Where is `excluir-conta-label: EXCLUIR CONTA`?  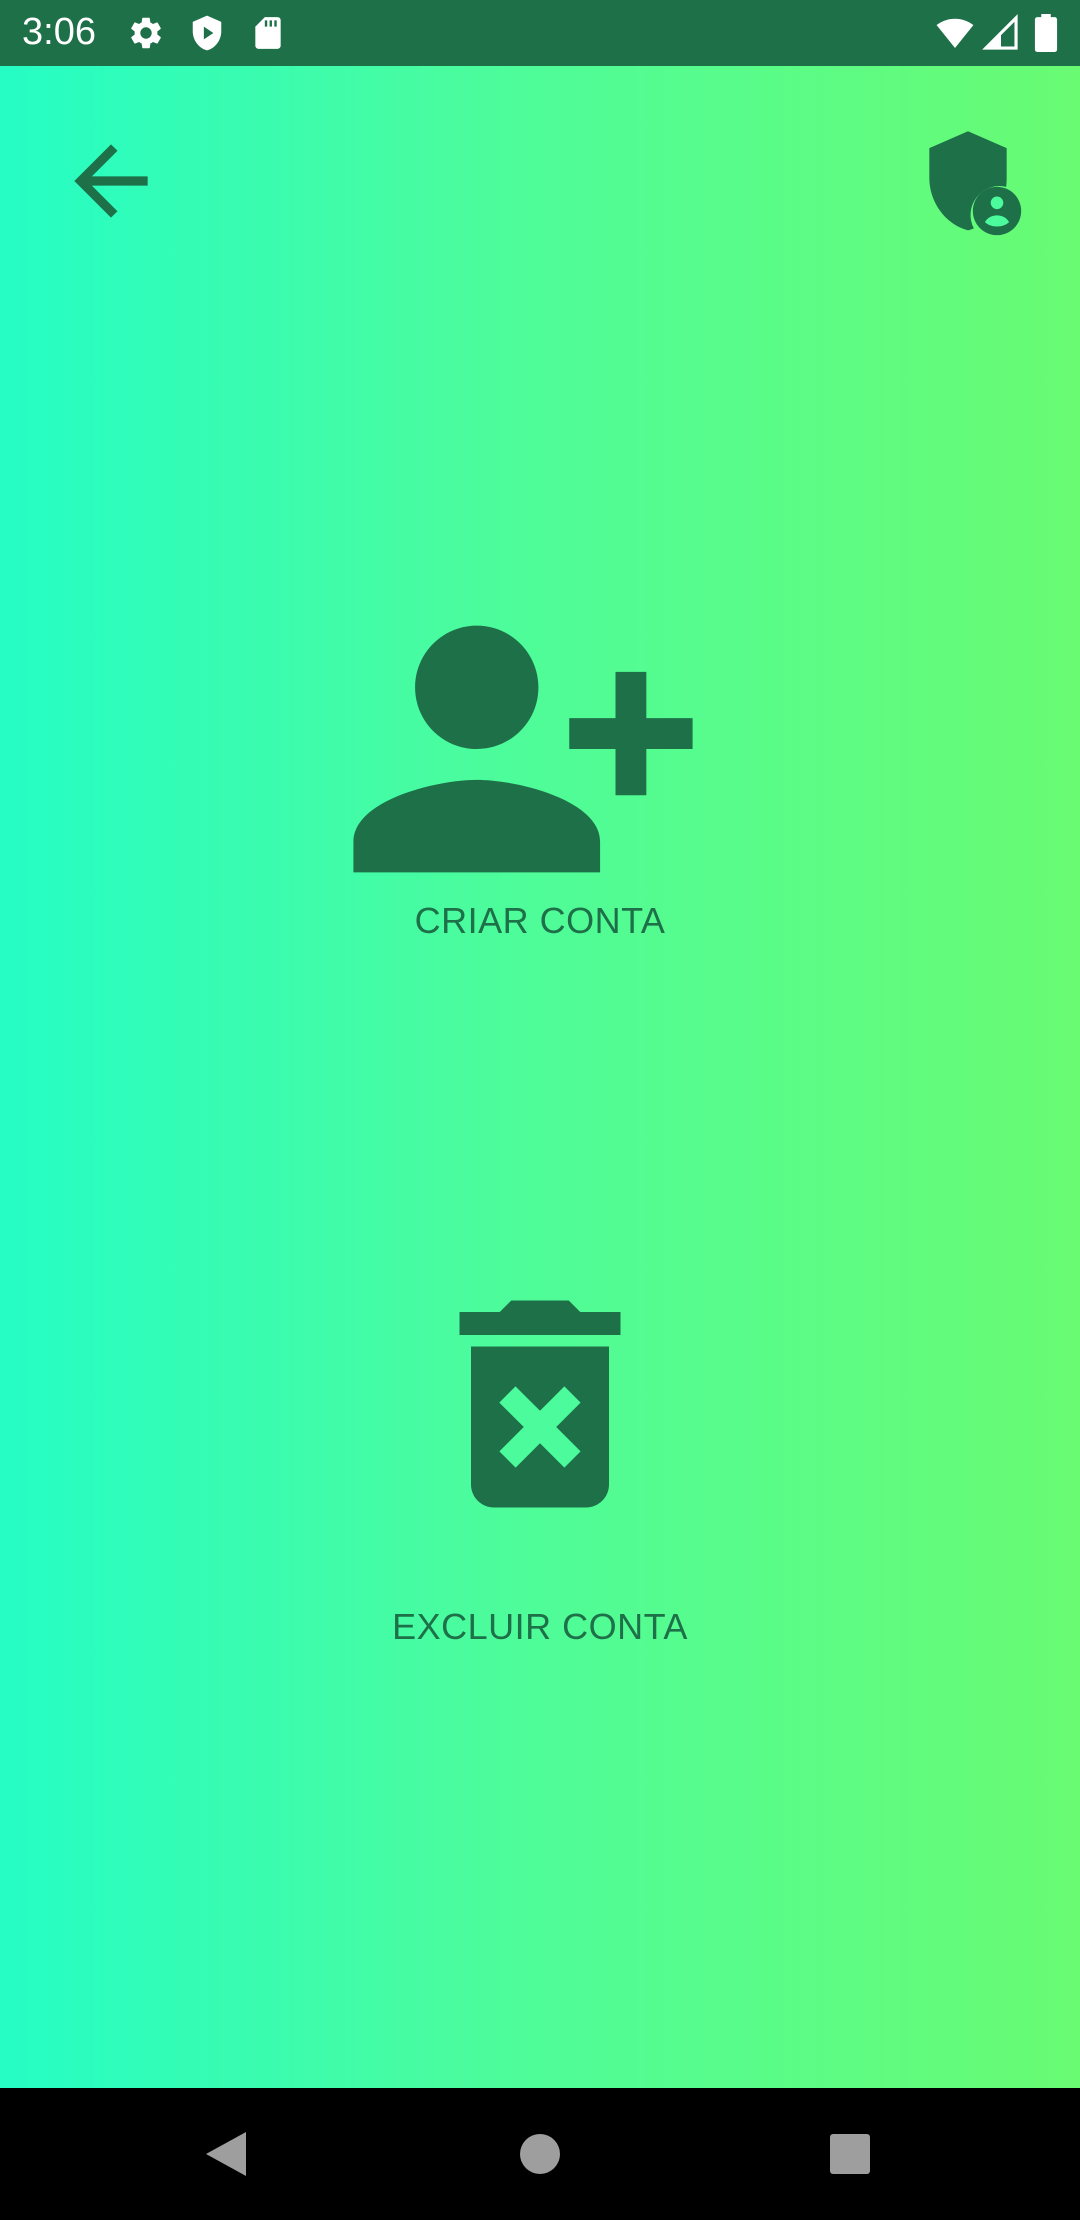
excluir-conta-label: EXCLUIR CONTA is located at coordinates (540, 1627).